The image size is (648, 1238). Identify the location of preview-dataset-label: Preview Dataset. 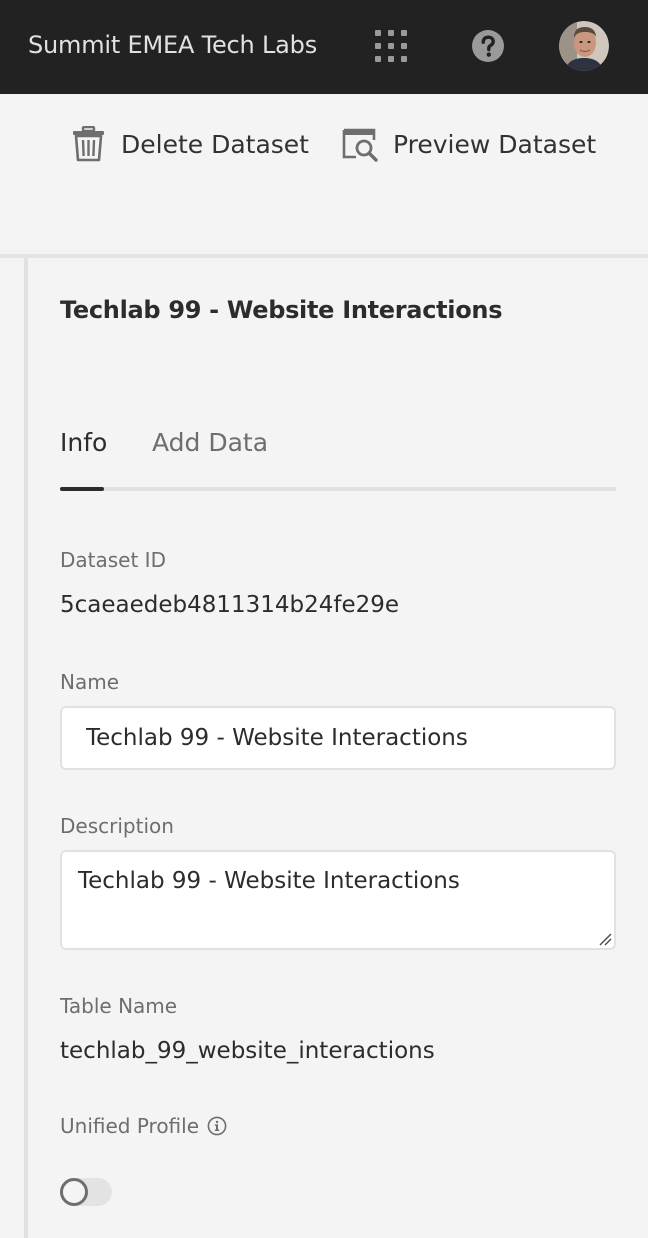
(495, 144).